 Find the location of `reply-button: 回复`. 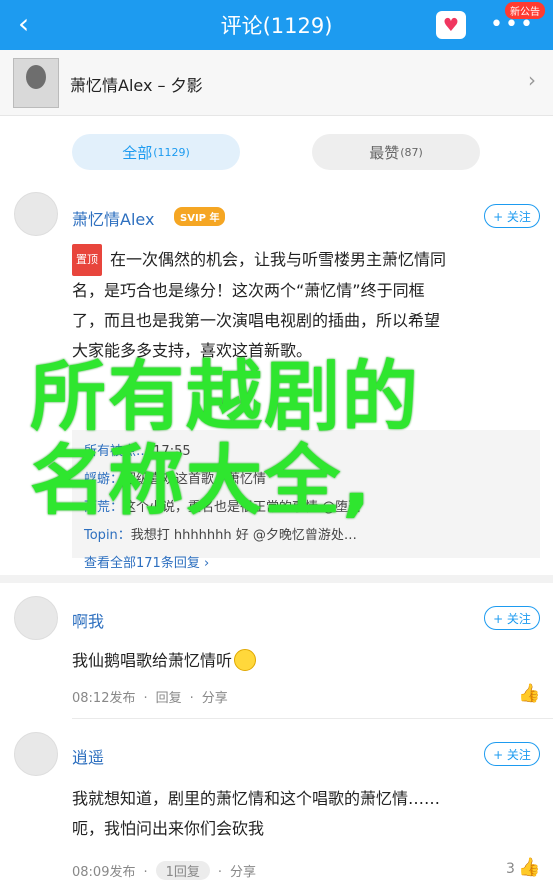

reply-button: 回复 is located at coordinates (169, 698).